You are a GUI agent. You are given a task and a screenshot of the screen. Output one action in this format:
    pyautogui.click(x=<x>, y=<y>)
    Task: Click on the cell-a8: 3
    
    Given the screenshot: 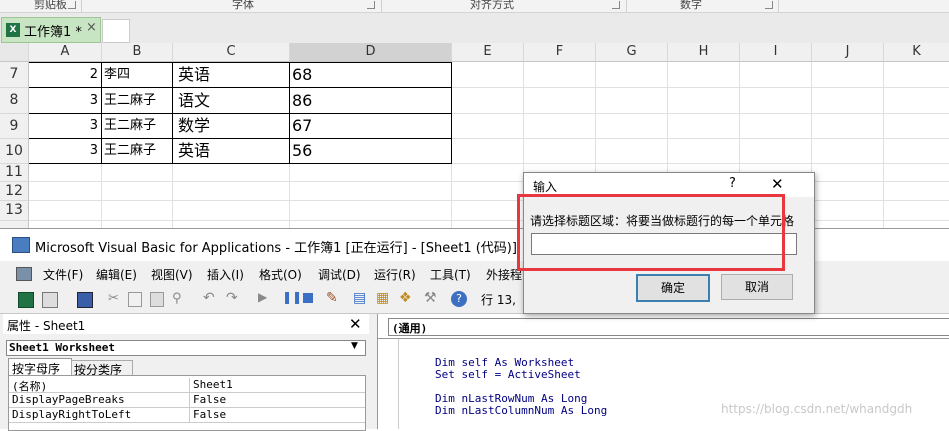 What is the action you would take?
    pyautogui.click(x=63, y=100)
    